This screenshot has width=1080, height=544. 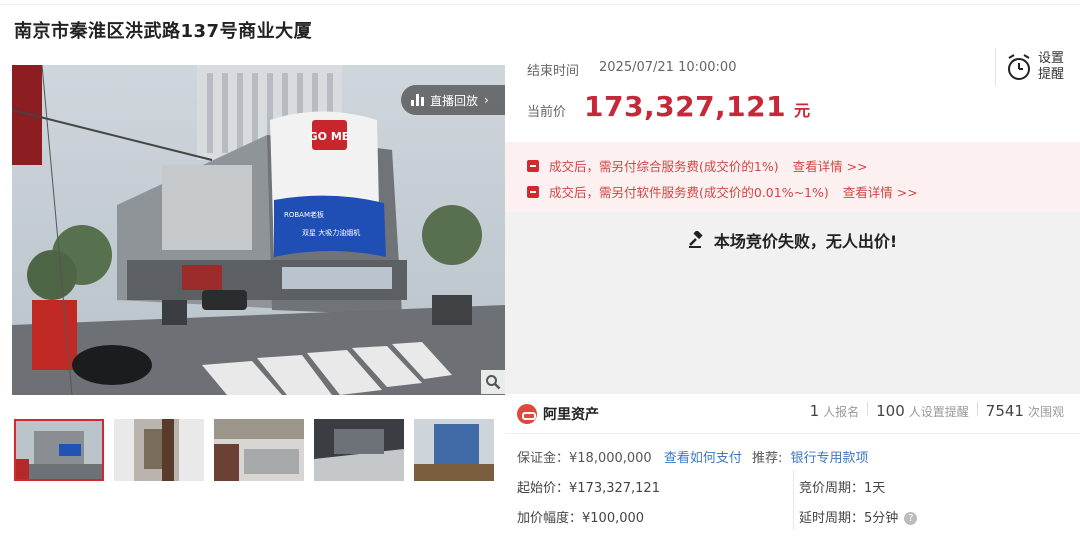 I want to click on ali-asset-logo: 阿里资产, so click(x=558, y=414).